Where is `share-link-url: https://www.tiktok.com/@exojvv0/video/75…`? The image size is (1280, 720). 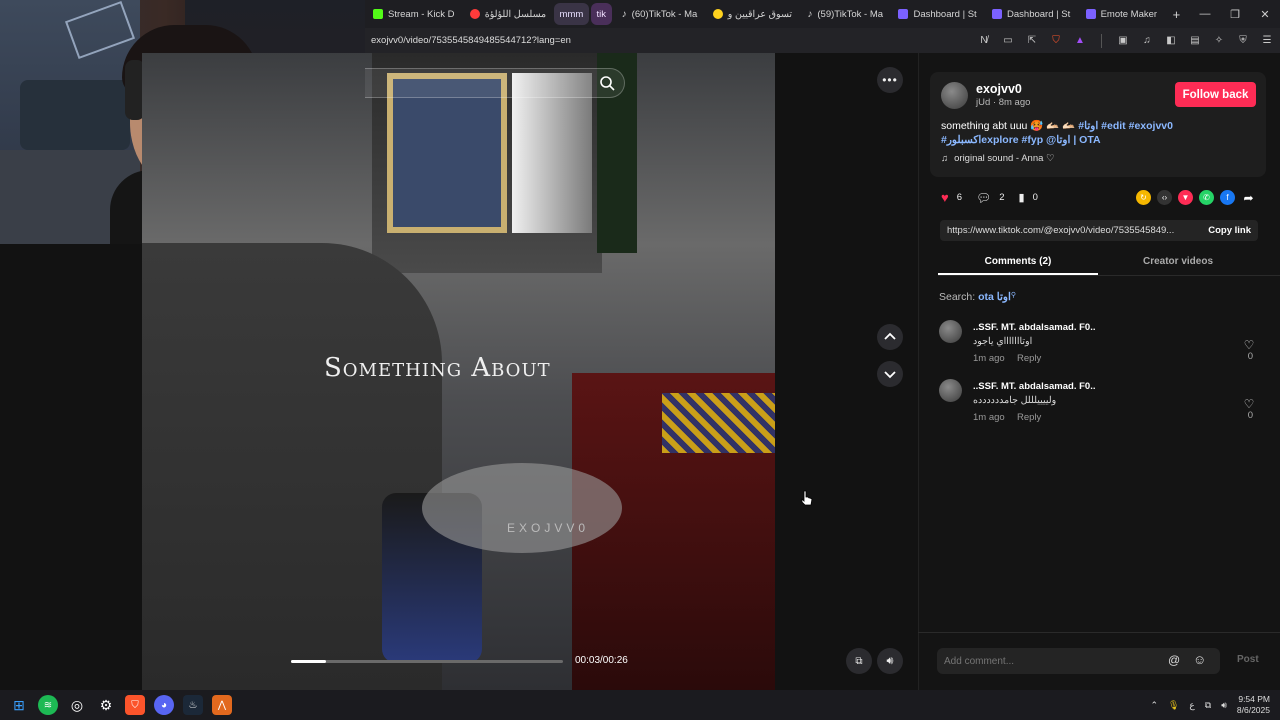
share-link-url: https://www.tiktok.com/@exojvv0/video/75… is located at coordinates (1073, 230).